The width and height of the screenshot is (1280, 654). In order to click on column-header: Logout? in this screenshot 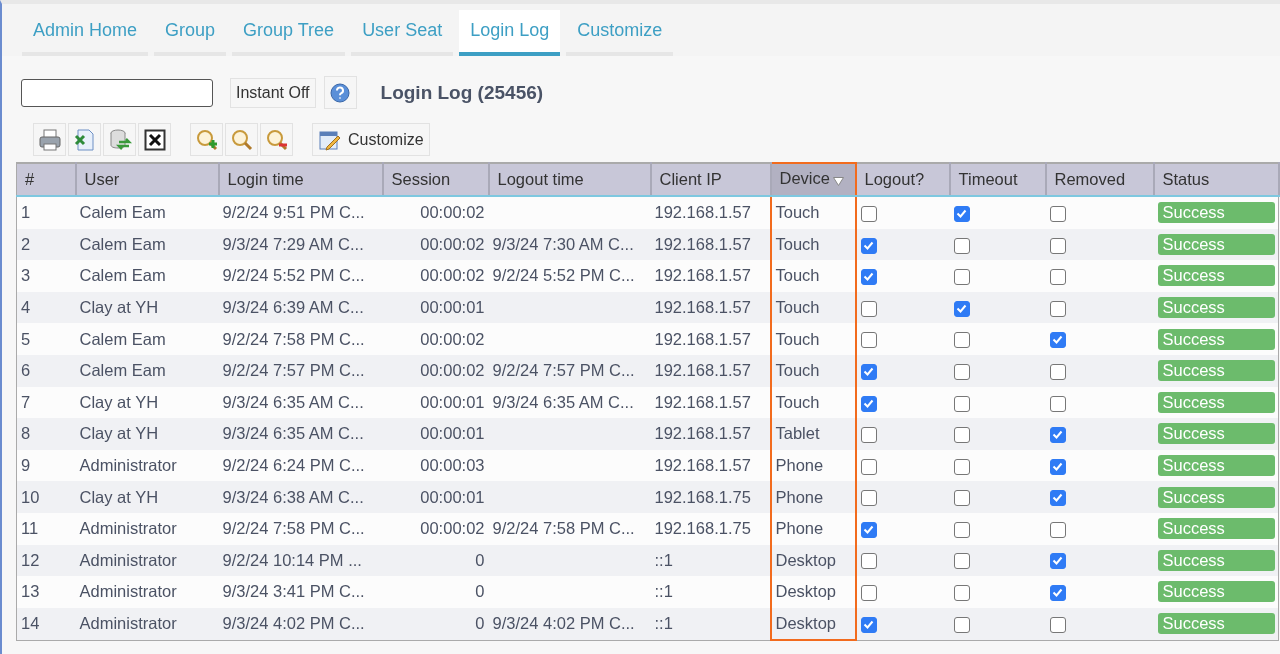, I will do `click(902, 179)`.